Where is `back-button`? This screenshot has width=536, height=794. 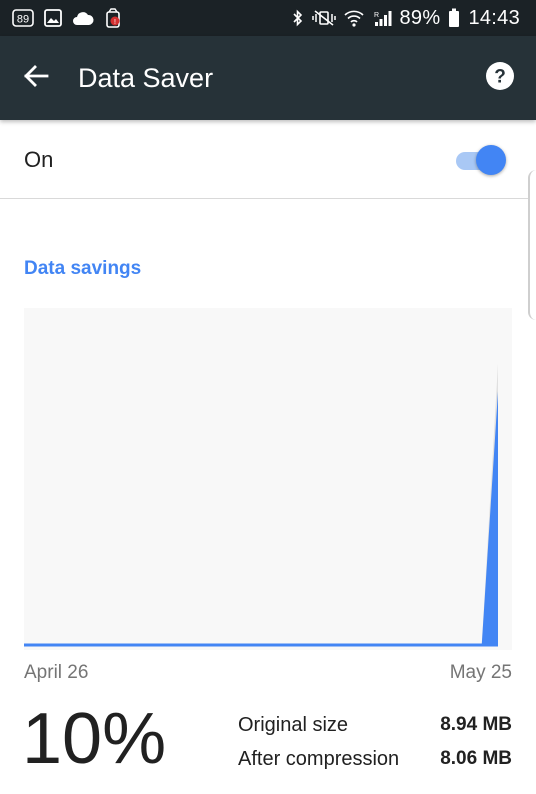 back-button is located at coordinates (36, 78).